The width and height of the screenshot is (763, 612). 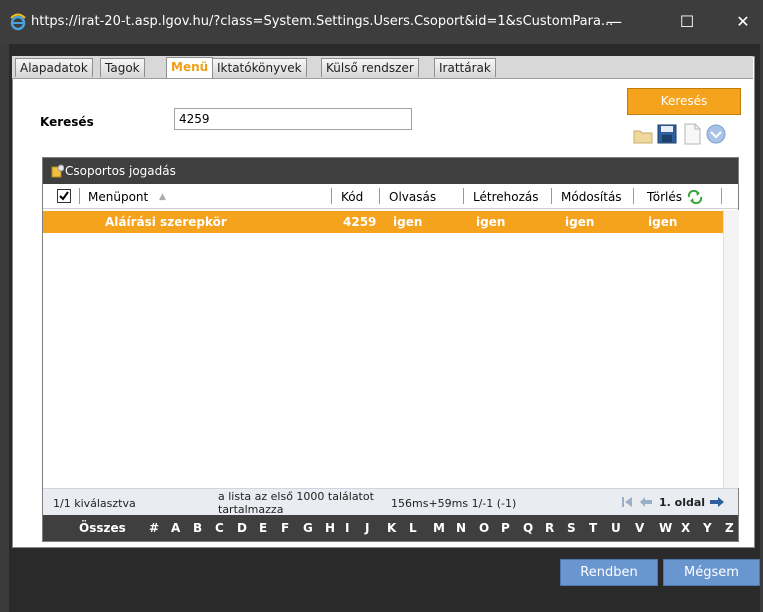 What do you see at coordinates (102, 528) in the screenshot?
I see `alphabet-all: Összes` at bounding box center [102, 528].